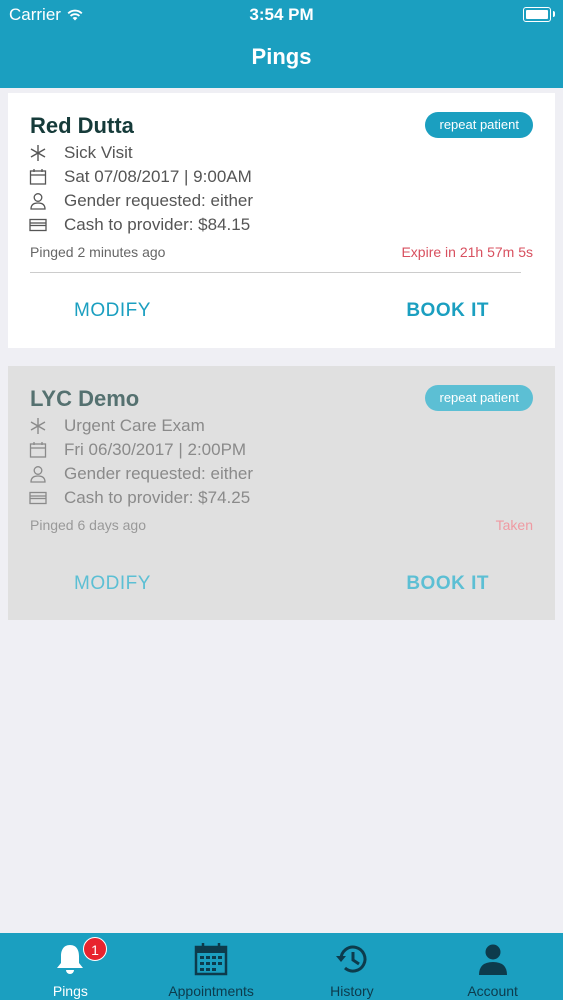  What do you see at coordinates (157, 224) in the screenshot?
I see `payment-amount: Cash to provider: $84.15` at bounding box center [157, 224].